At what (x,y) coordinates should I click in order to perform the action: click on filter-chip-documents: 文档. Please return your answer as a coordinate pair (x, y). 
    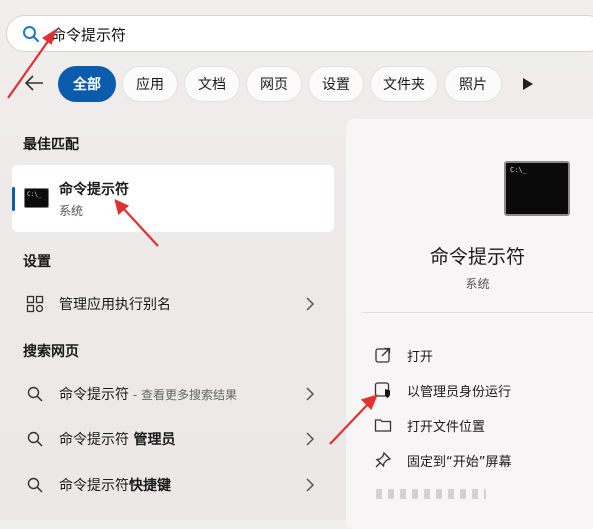
    Looking at the image, I should click on (212, 84).